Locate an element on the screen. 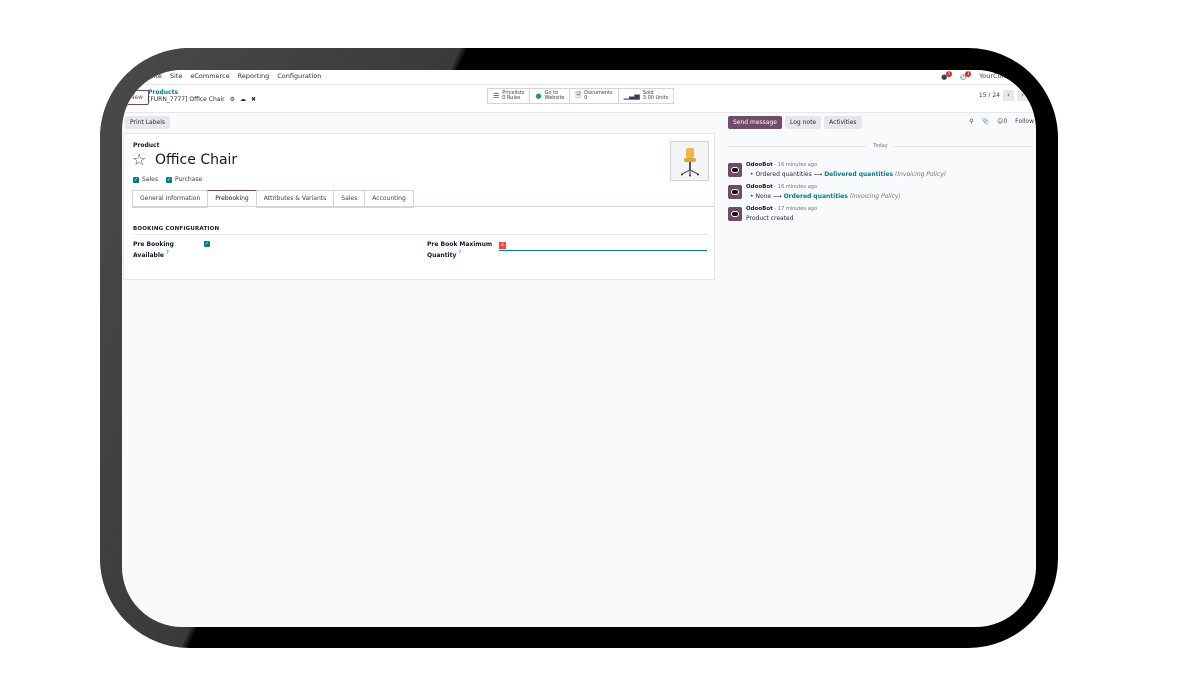 The image size is (1200, 697). pager: 15 / 24 ‹ › is located at coordinates (1003, 95).